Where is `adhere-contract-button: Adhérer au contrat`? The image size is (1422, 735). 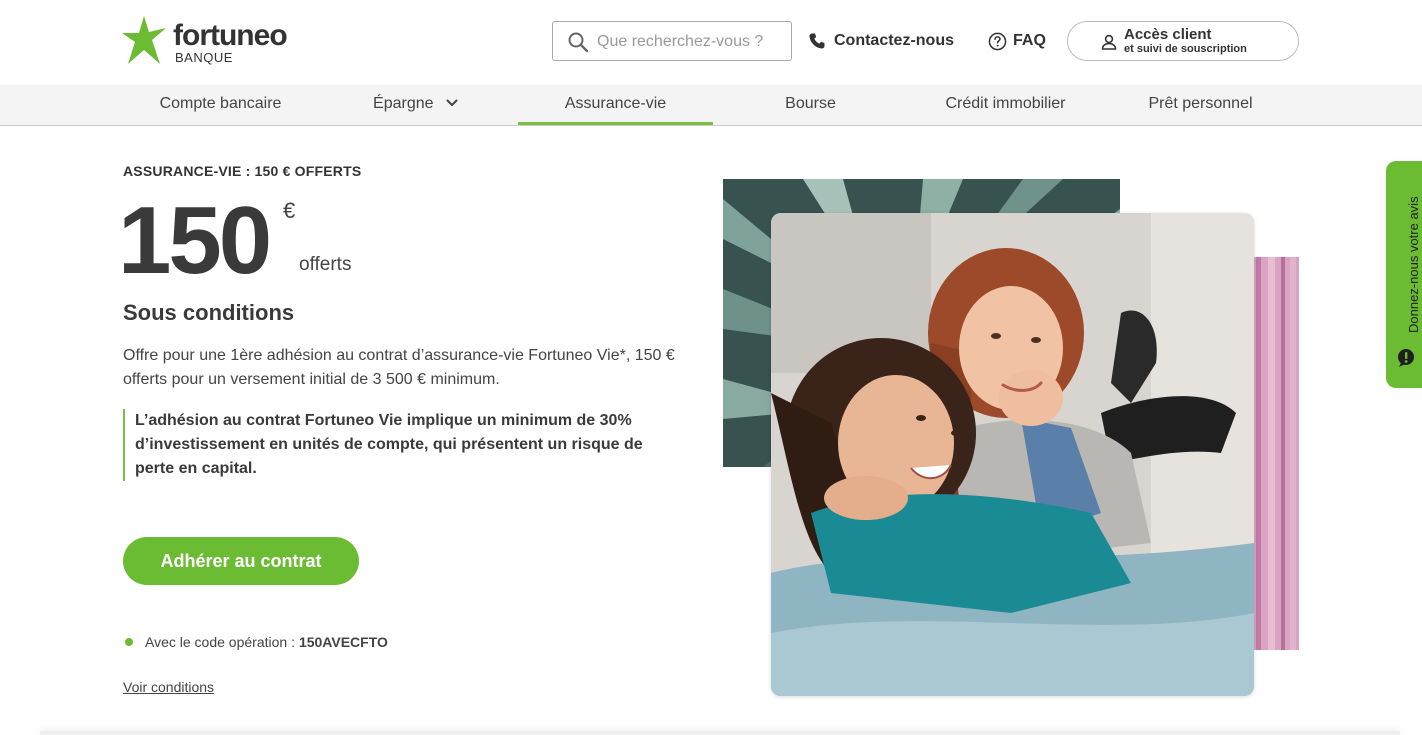
adhere-contract-button: Adhérer au contrat is located at coordinates (241, 561).